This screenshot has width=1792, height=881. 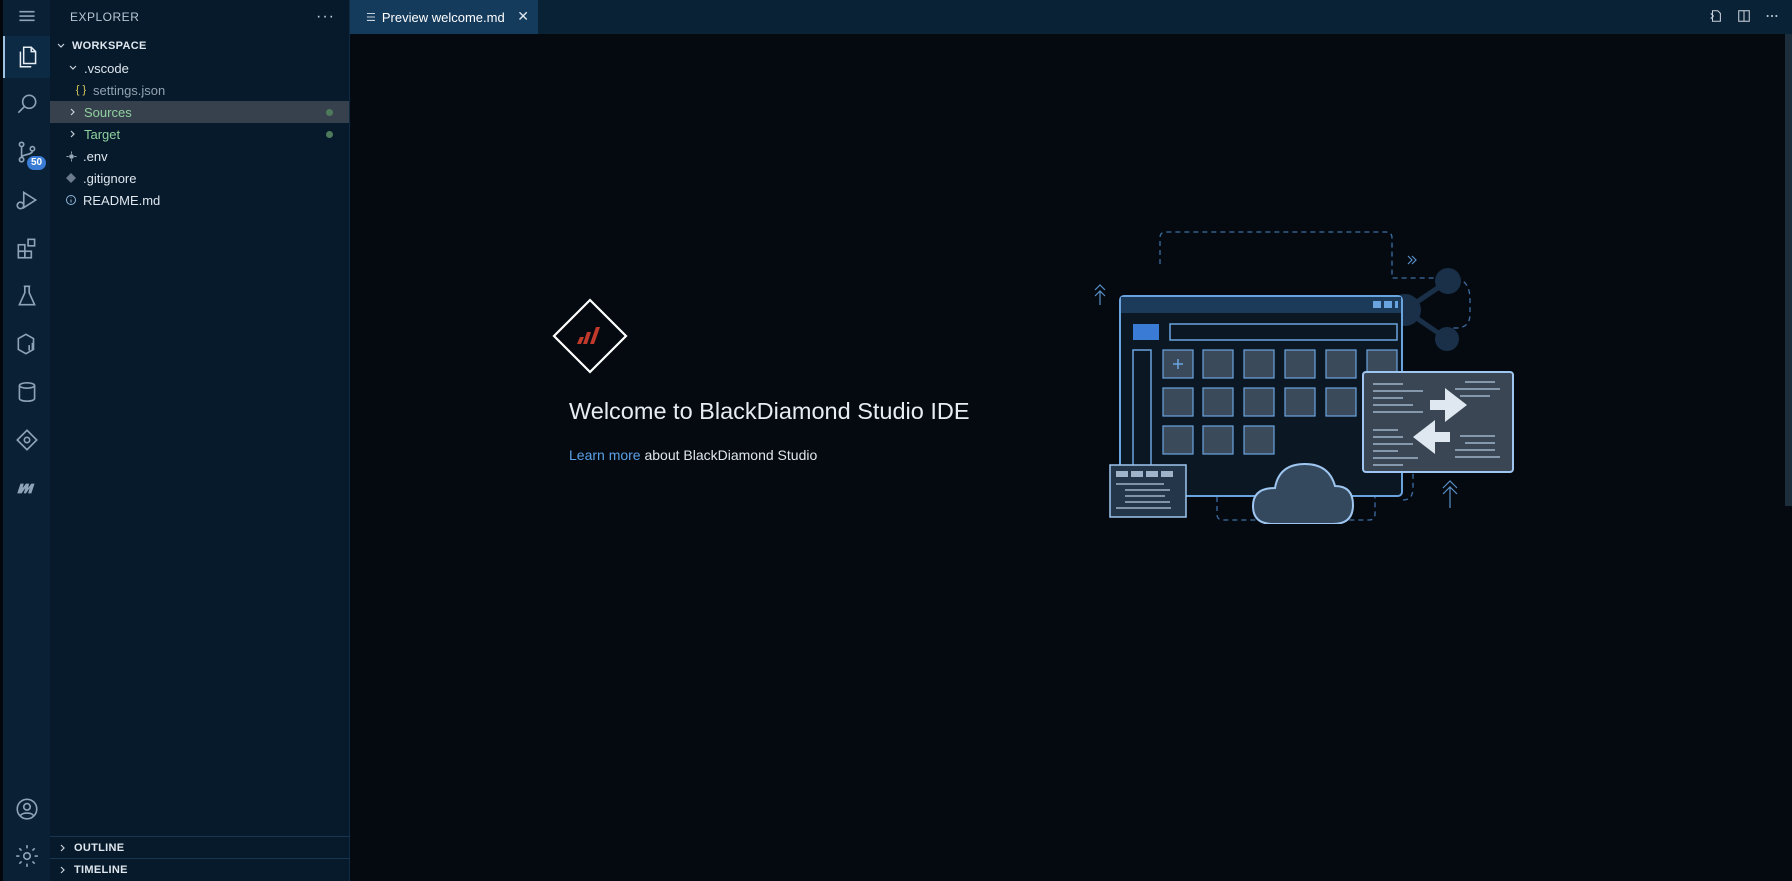 I want to click on mage-logo-icon, so click(x=26, y=488).